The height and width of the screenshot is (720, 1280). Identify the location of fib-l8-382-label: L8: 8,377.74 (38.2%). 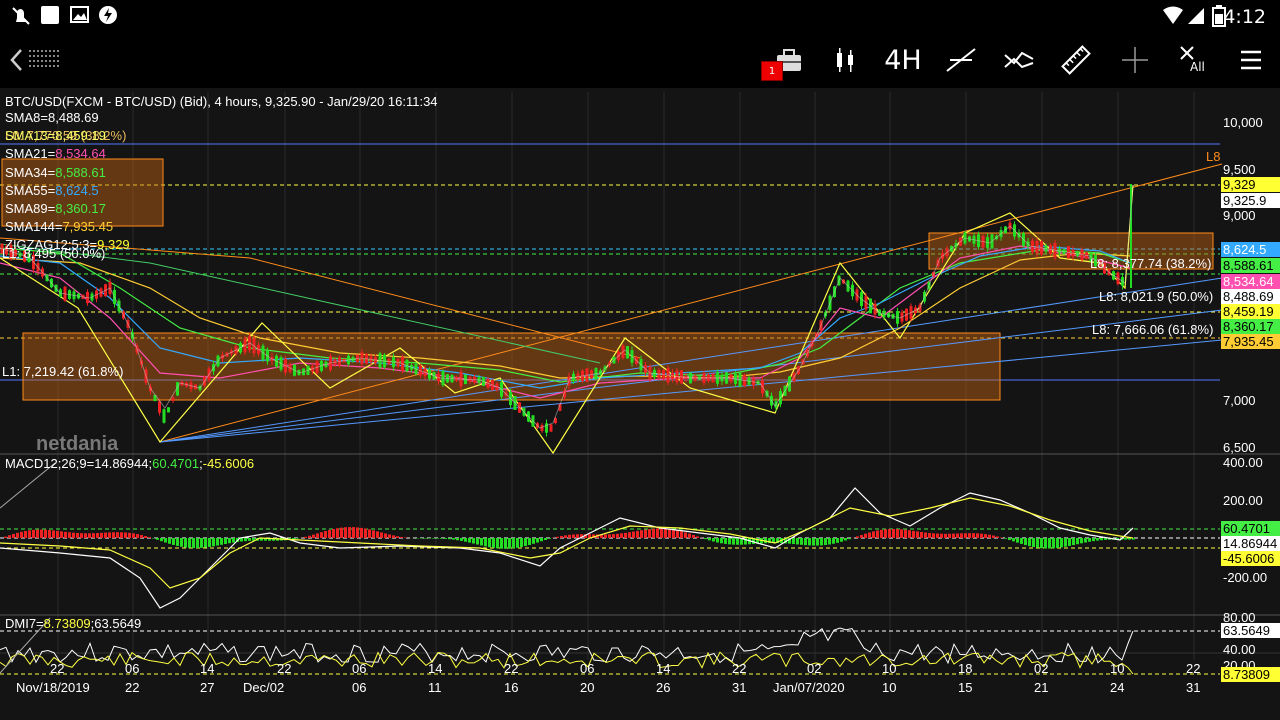
(1151, 263).